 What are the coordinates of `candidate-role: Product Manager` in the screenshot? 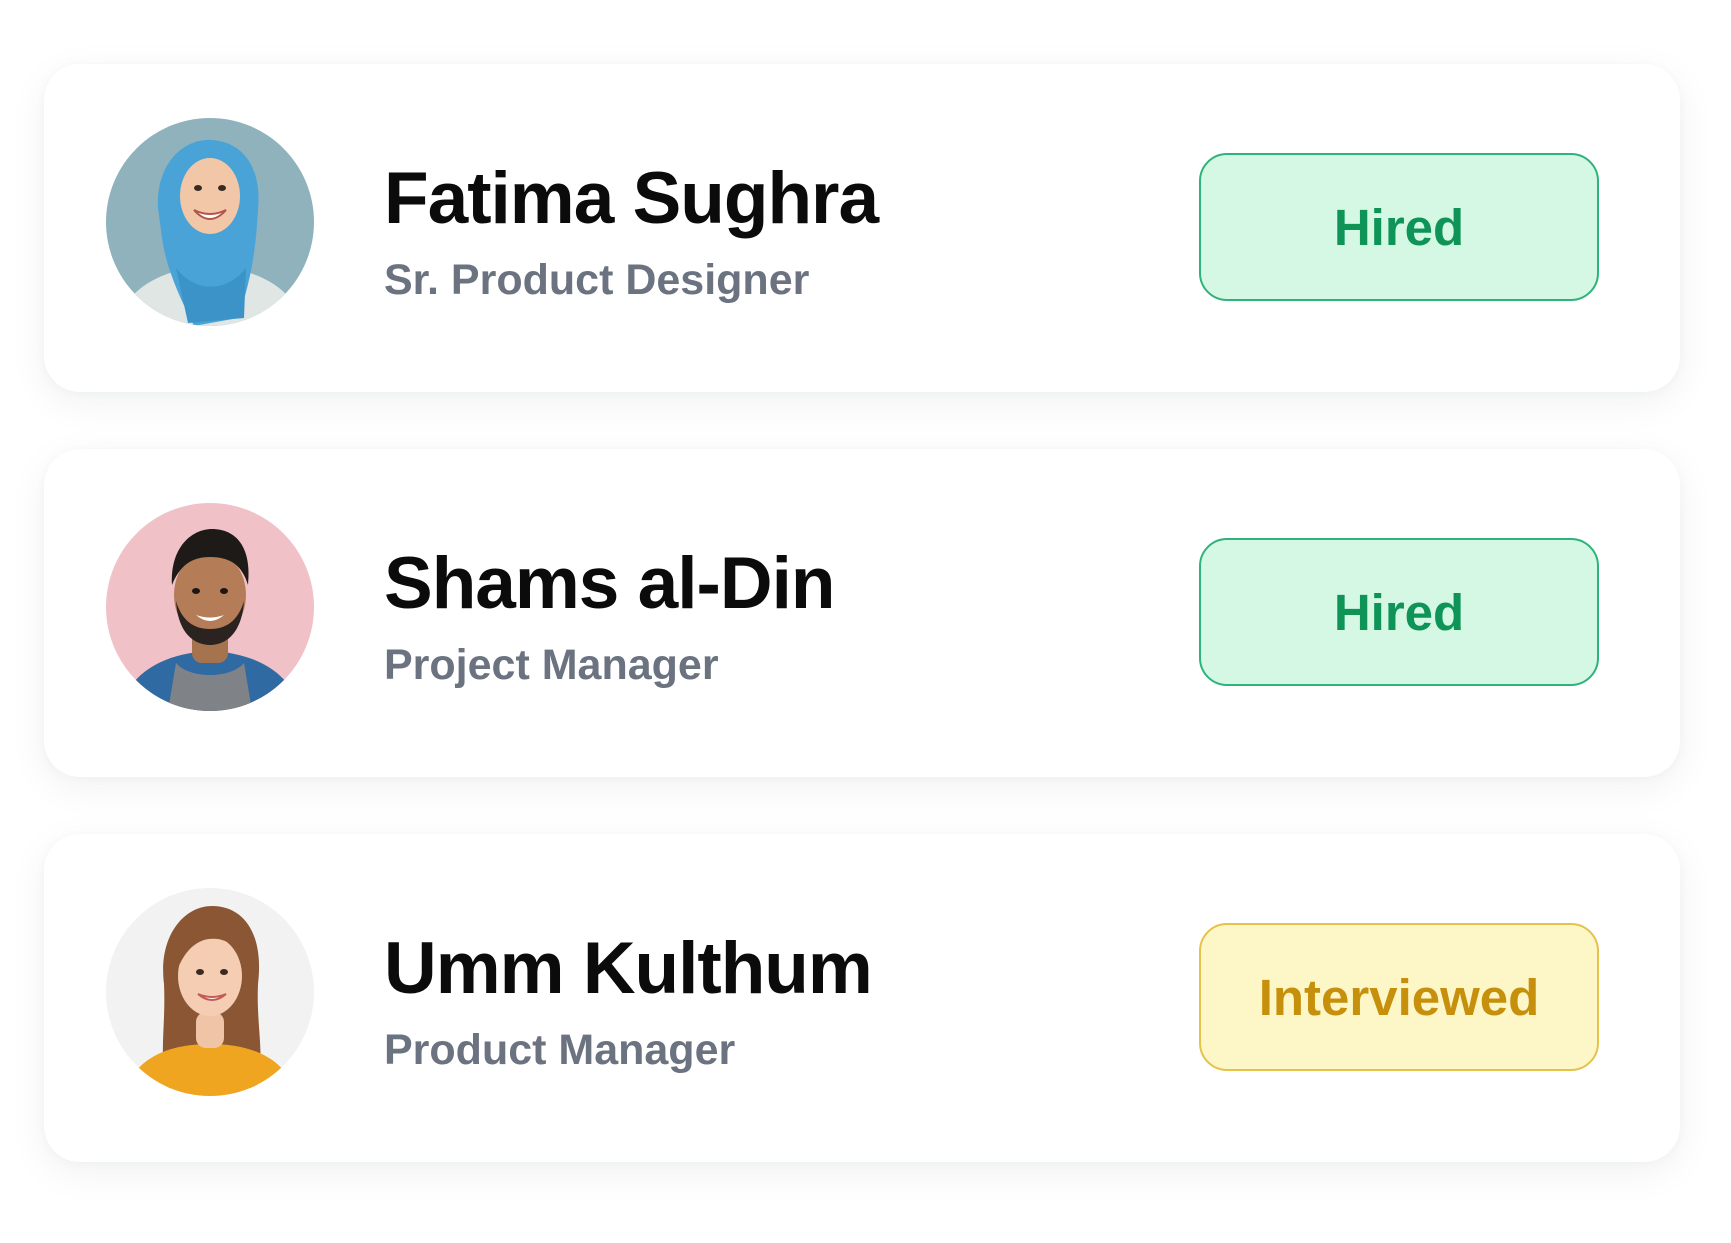 It's located at (560, 1050).